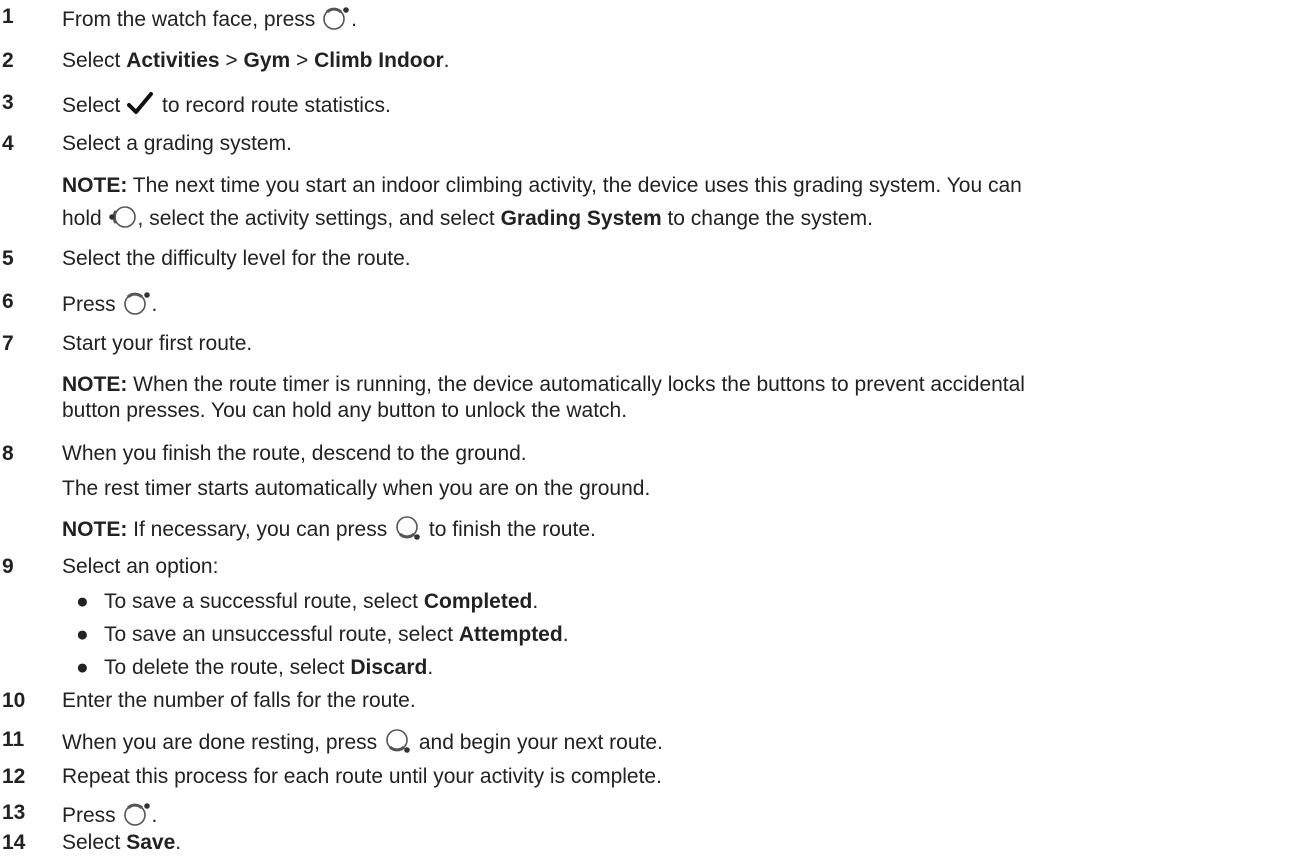  I want to click on step-number: 5, so click(8, 258).